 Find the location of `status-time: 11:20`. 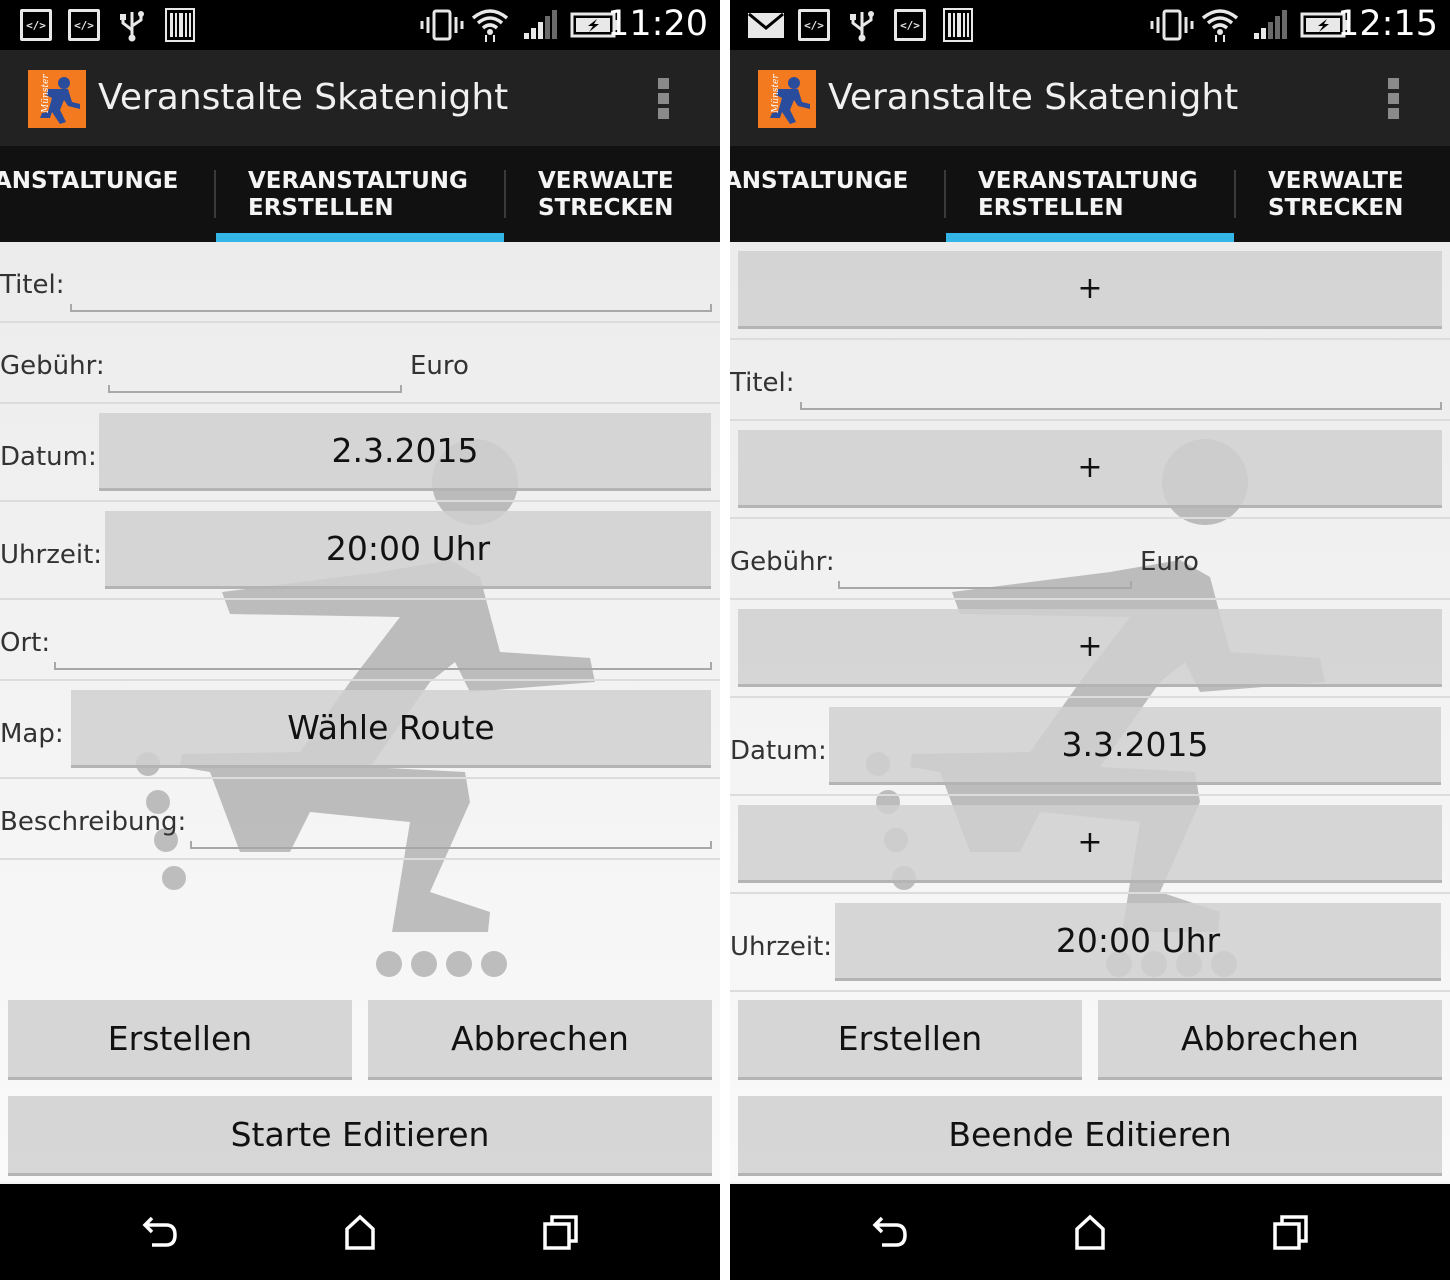

status-time: 11:20 is located at coordinates (657, 24).